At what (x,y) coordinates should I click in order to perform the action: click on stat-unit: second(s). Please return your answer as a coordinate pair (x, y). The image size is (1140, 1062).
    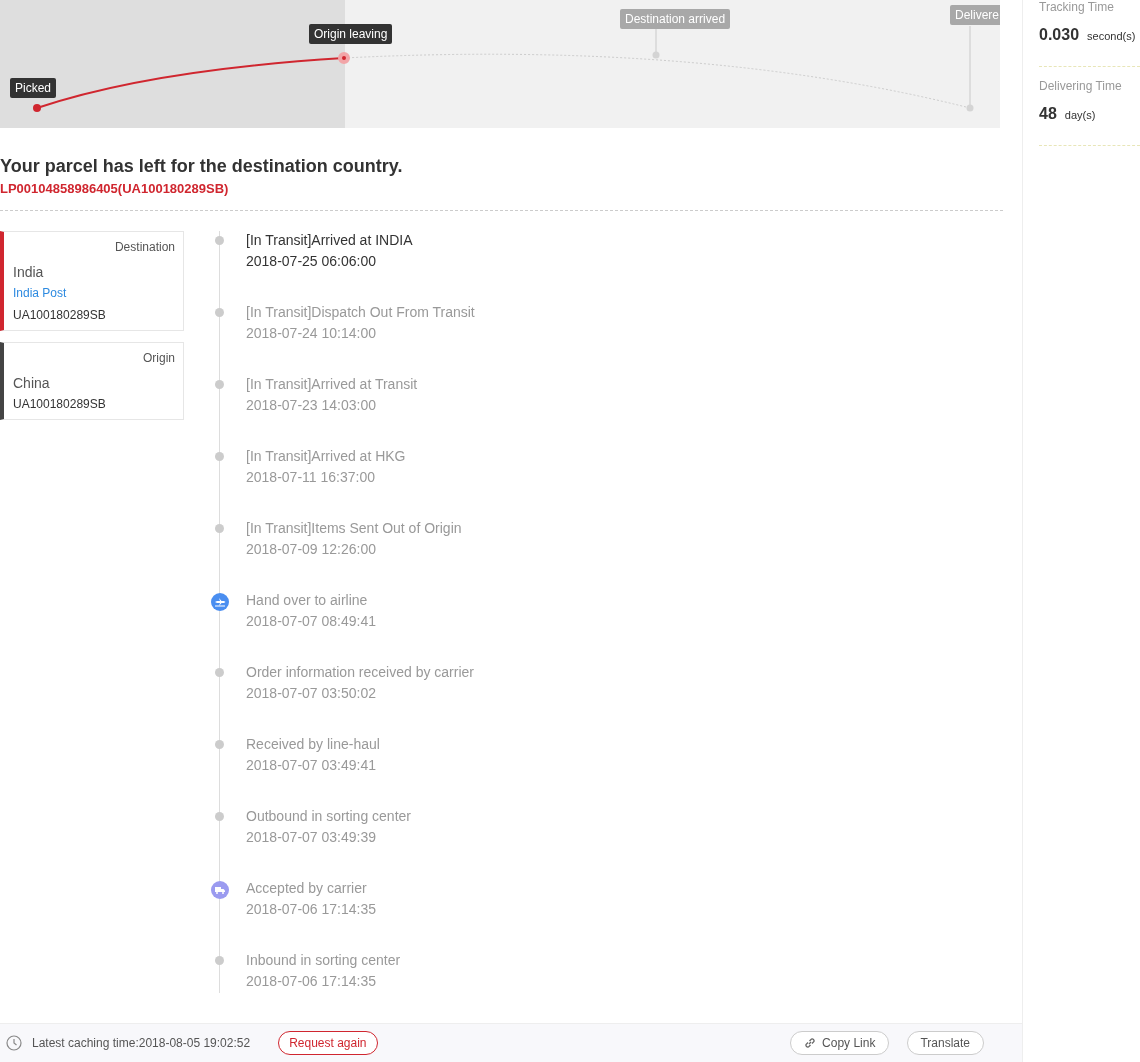
    Looking at the image, I should click on (1111, 36).